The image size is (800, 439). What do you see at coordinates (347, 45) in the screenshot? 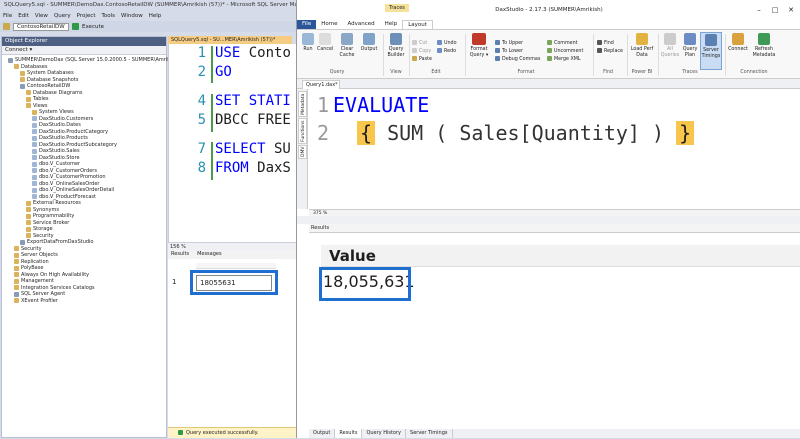
I see `clear-cache-button: Clear Cache` at bounding box center [347, 45].